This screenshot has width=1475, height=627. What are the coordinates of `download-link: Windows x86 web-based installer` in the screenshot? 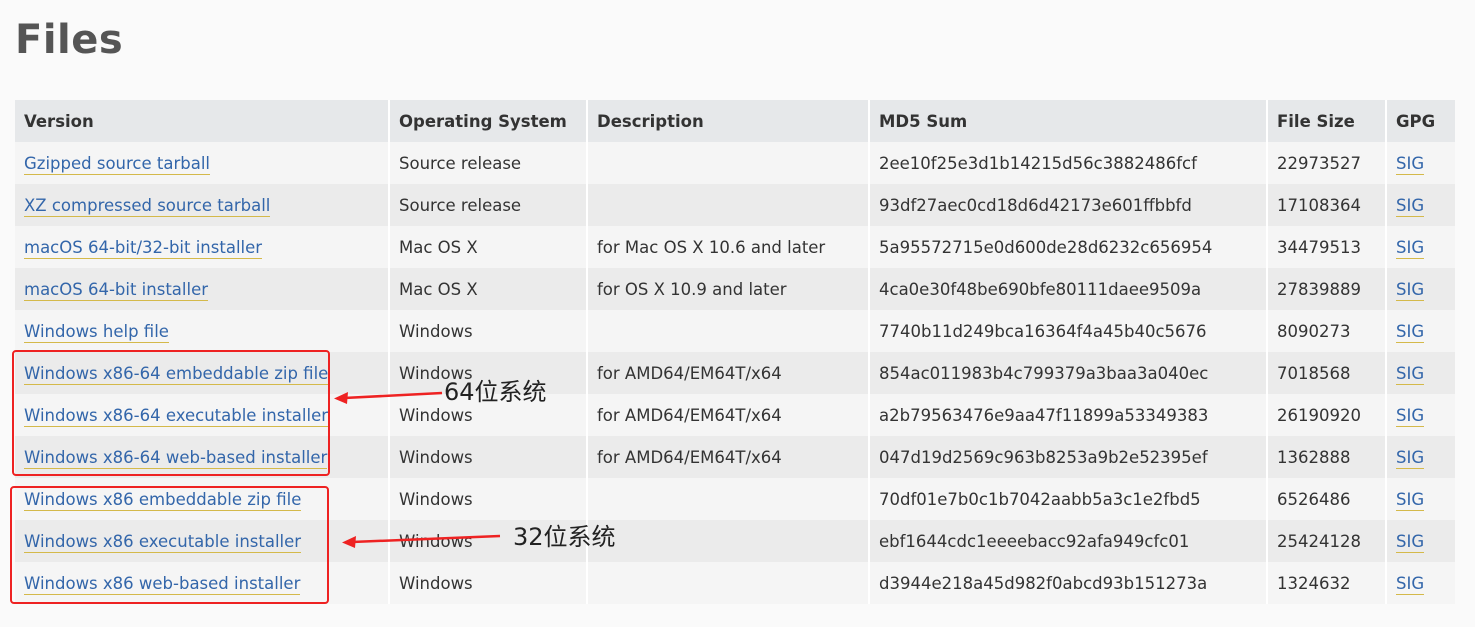 It's located at (162, 584).